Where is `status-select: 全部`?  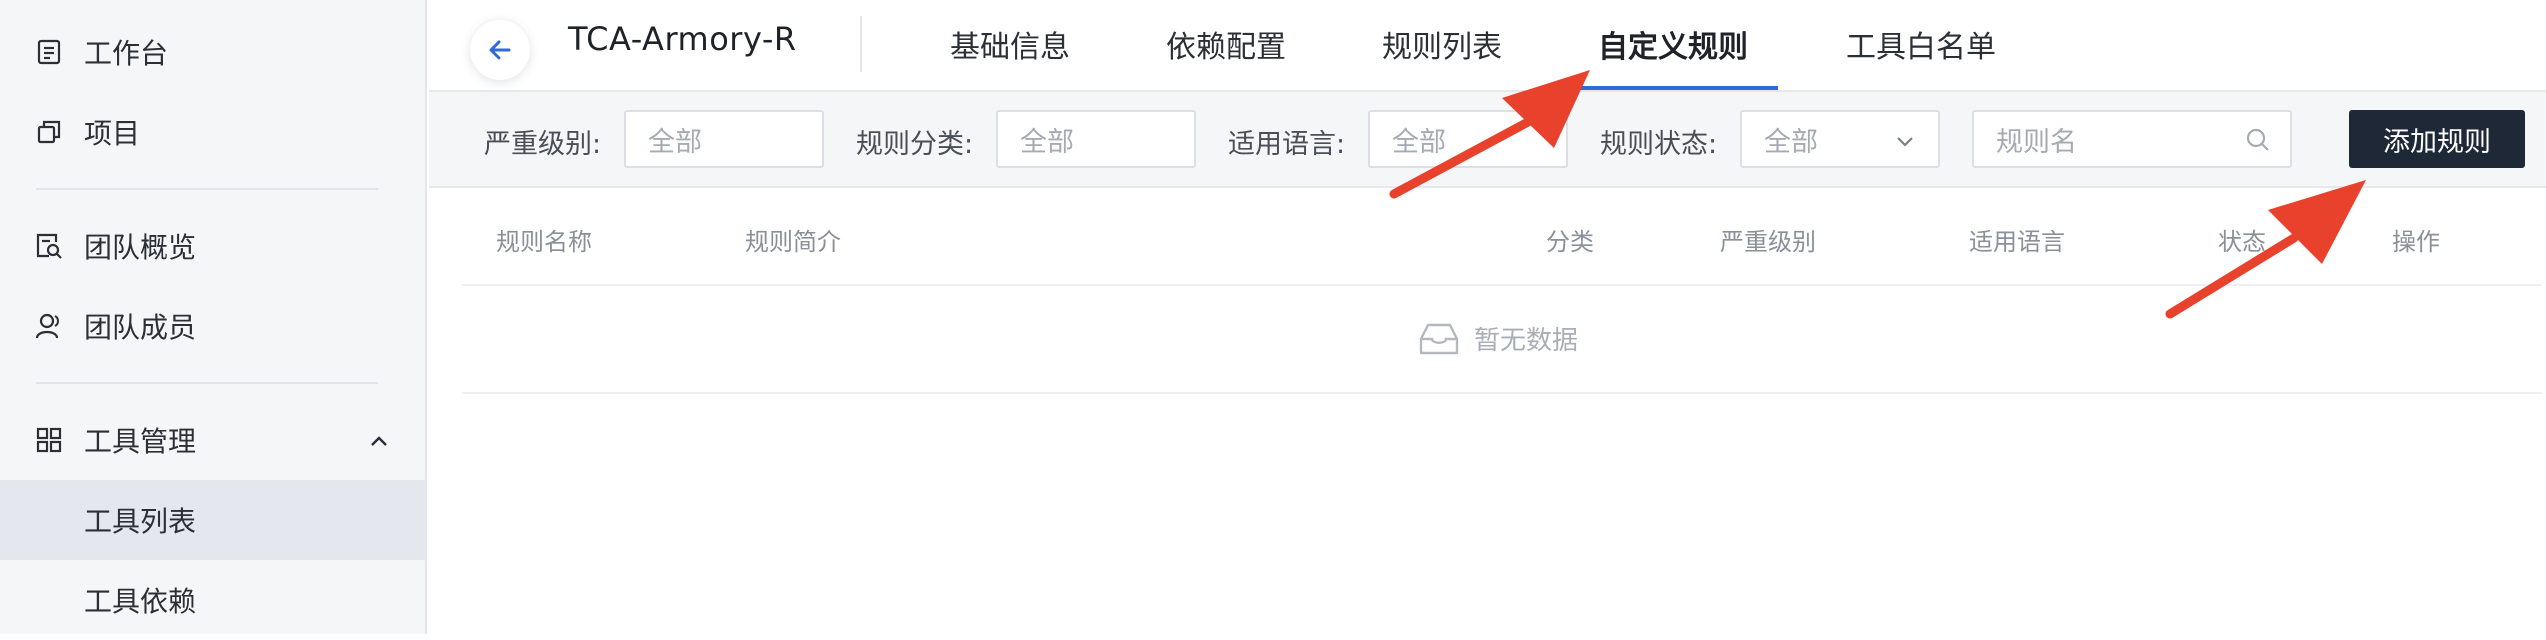 status-select: 全部 is located at coordinates (1840, 139).